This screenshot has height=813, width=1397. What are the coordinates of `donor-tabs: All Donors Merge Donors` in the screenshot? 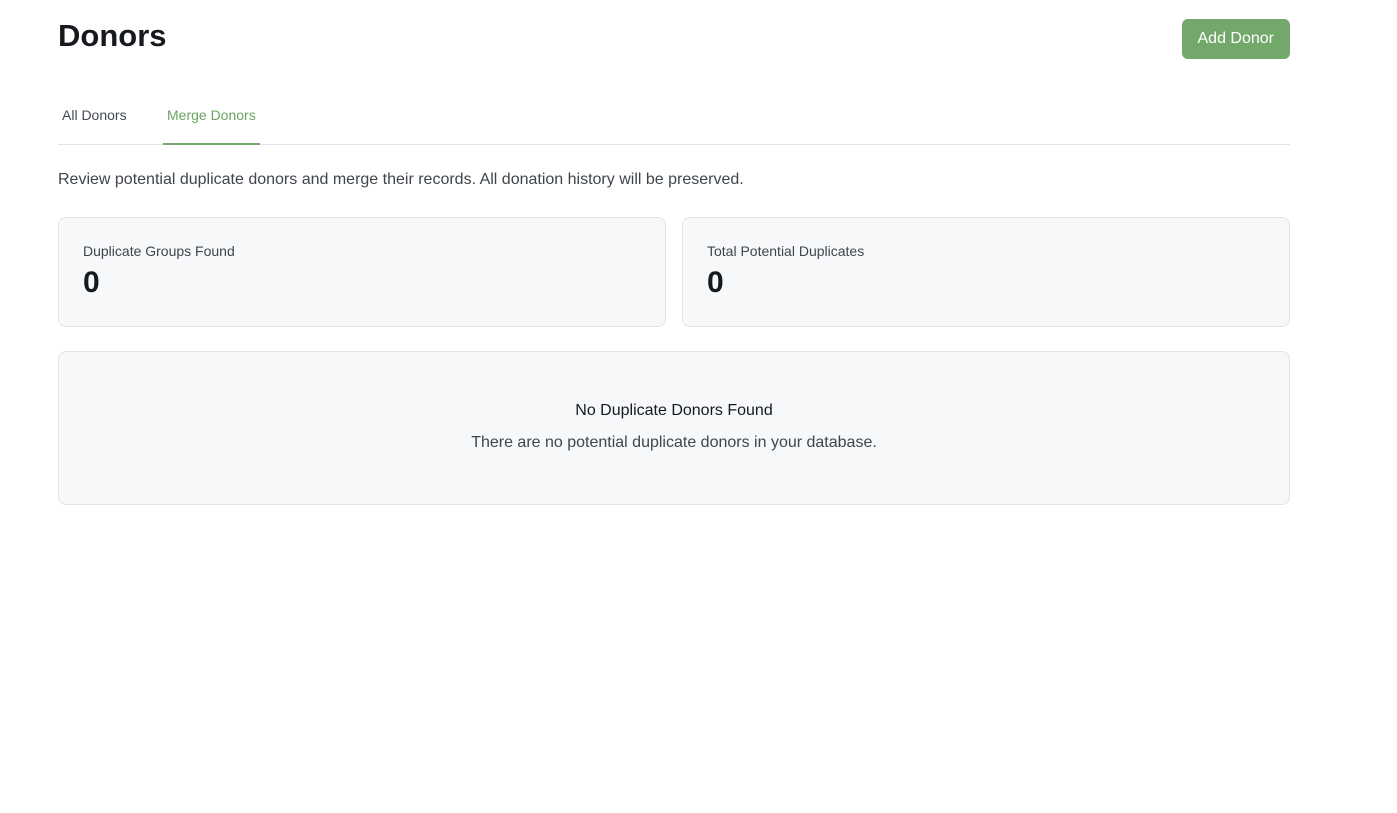 It's located at (674, 120).